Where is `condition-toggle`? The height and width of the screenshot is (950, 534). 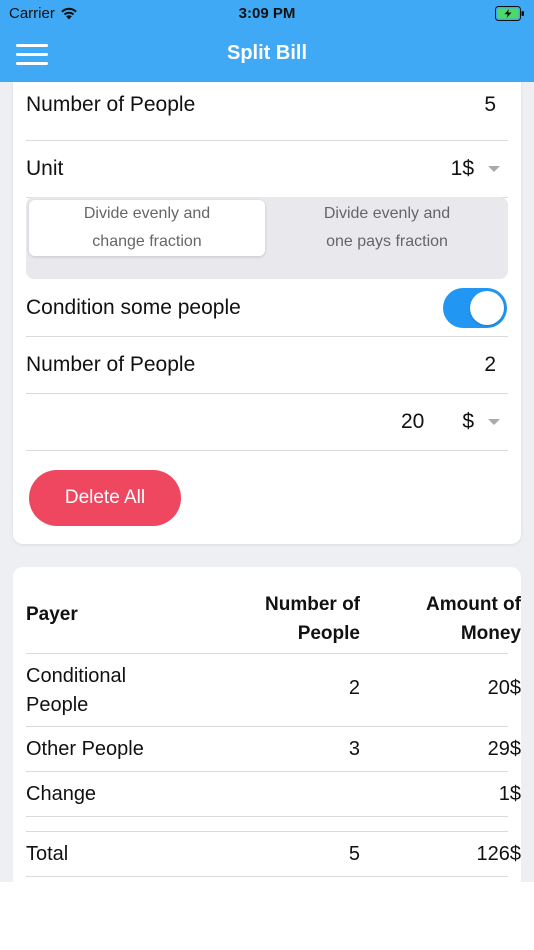 condition-toggle is located at coordinates (475, 307).